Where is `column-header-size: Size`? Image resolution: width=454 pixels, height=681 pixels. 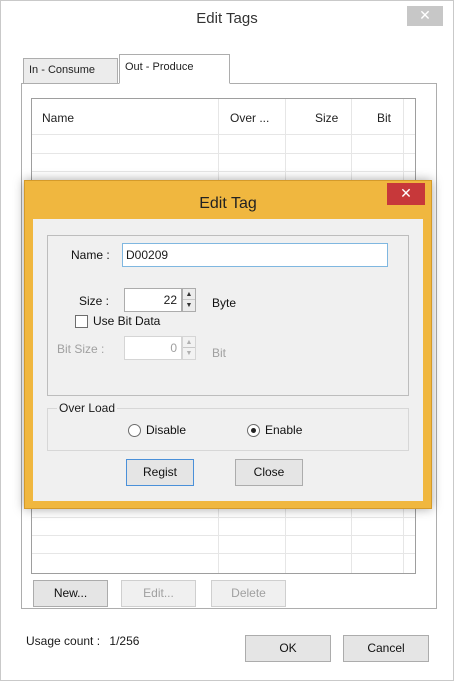 column-header-size: Size is located at coordinates (326, 118).